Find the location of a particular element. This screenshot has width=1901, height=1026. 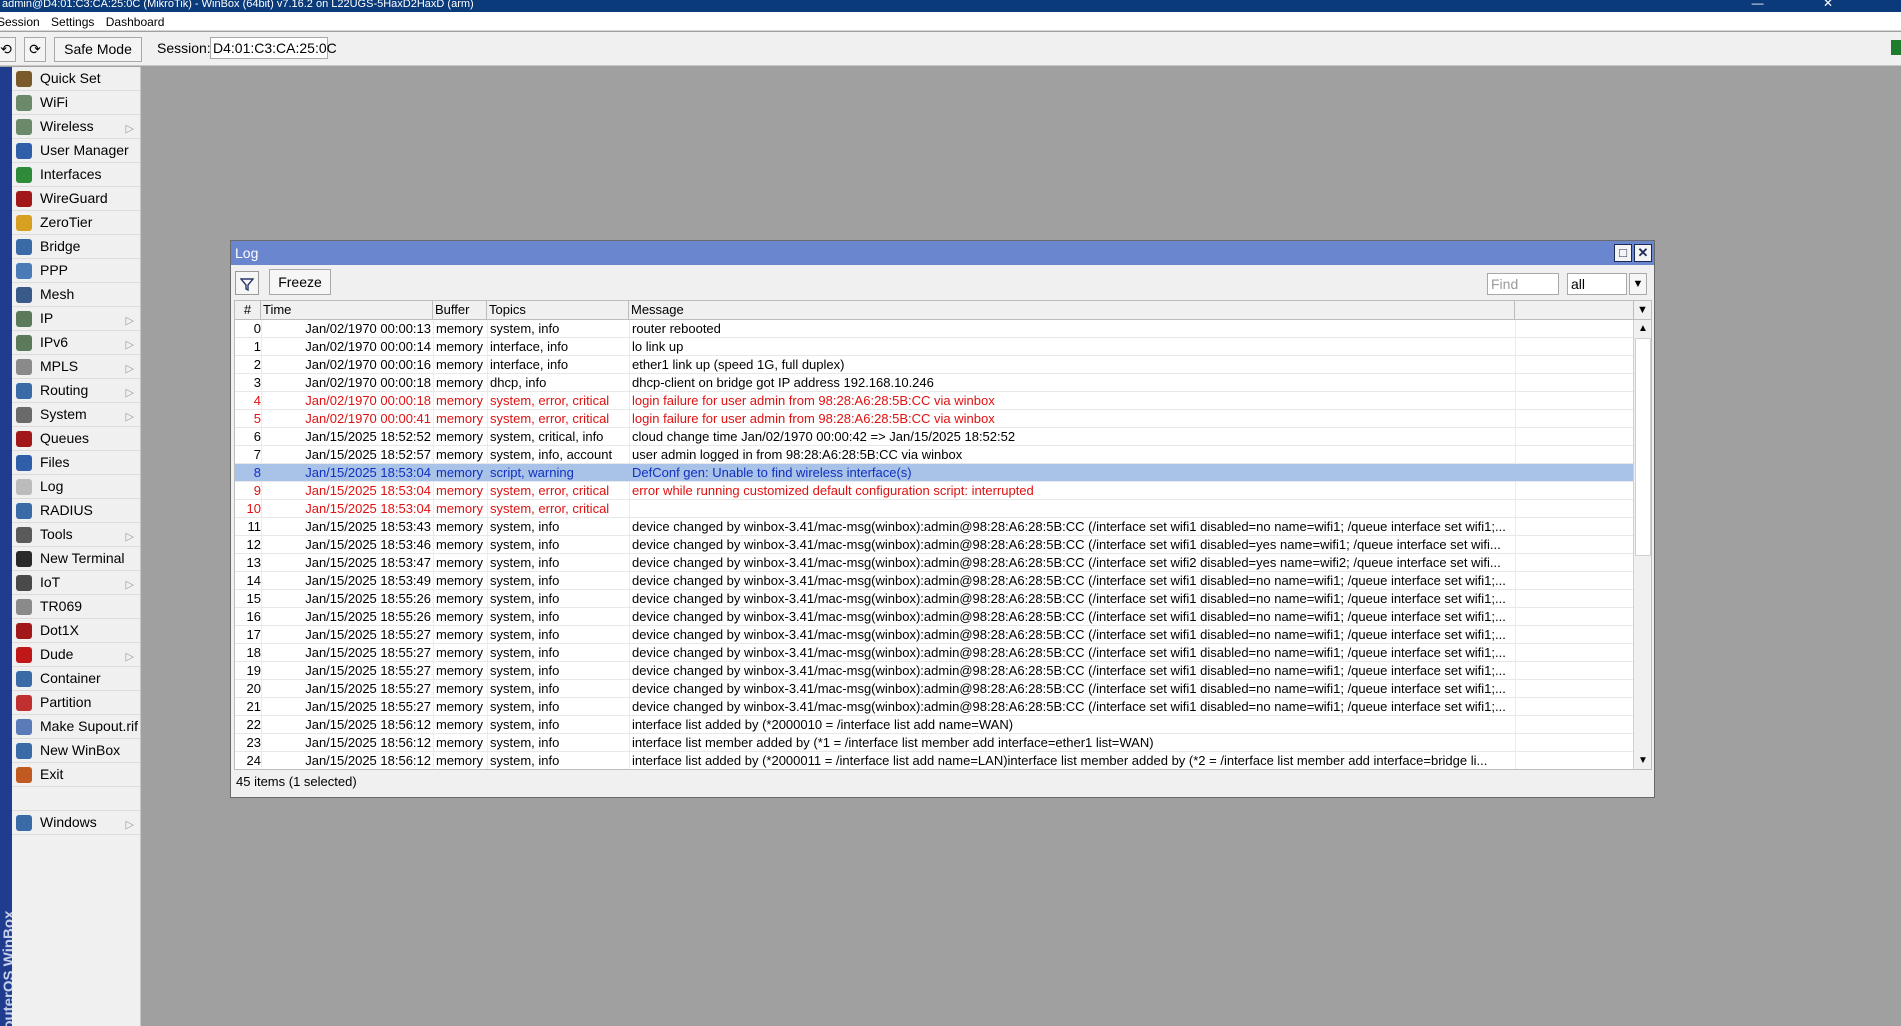

column-header-number: # is located at coordinates (248, 310).